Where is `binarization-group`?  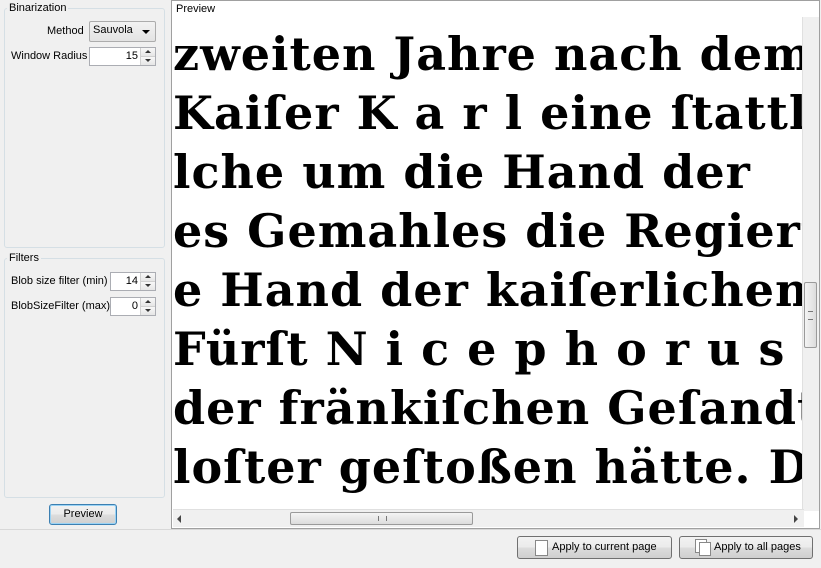
binarization-group is located at coordinates (84, 128).